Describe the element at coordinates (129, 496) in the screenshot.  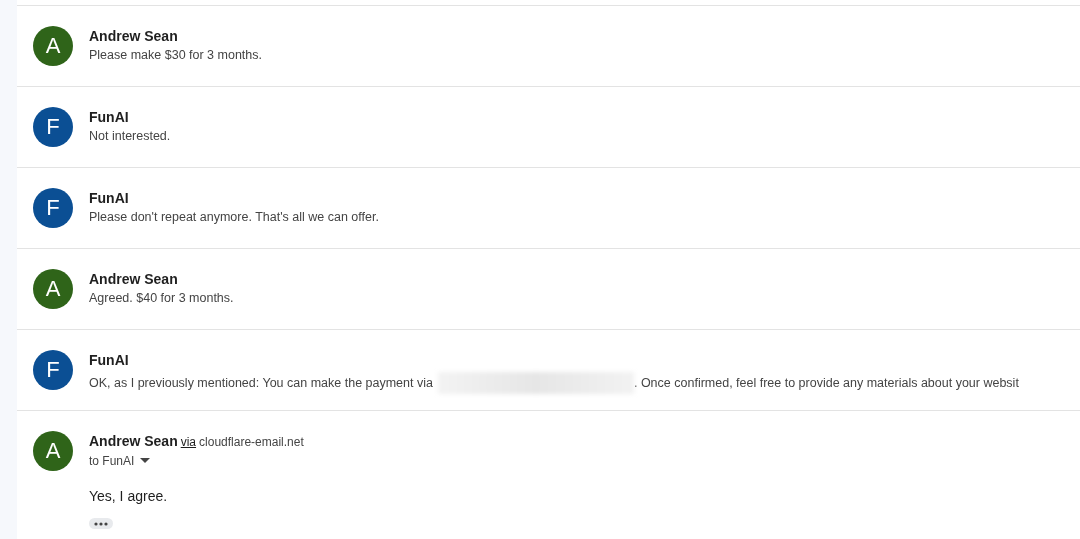
I see `message-body: Yes, I agree.` at that location.